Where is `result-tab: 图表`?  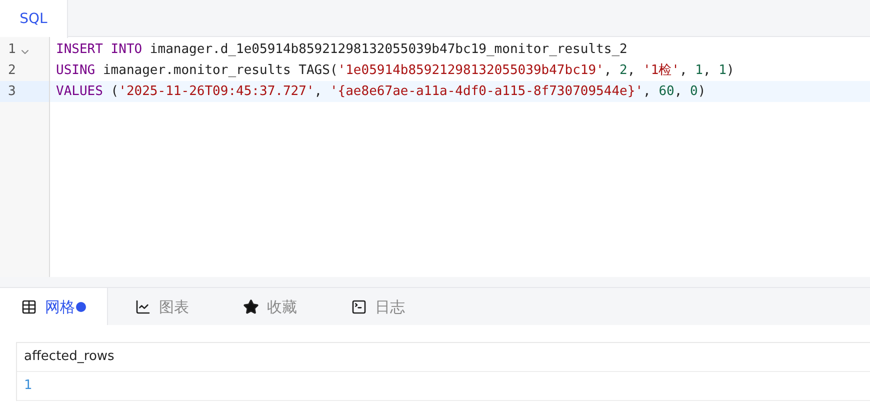 result-tab: 图表 is located at coordinates (162, 307).